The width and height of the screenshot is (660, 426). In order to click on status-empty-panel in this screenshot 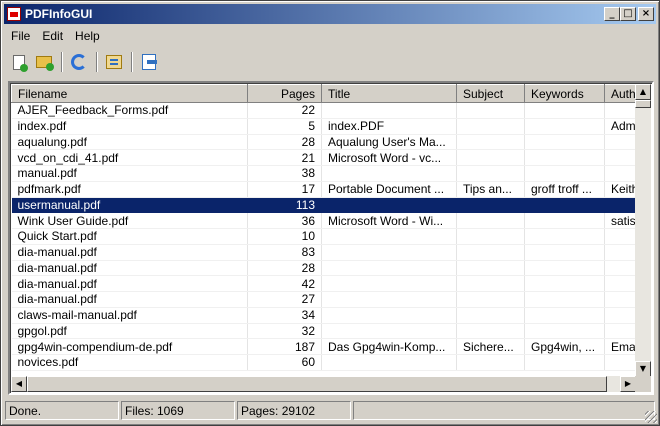, I will do `click(504, 410)`.